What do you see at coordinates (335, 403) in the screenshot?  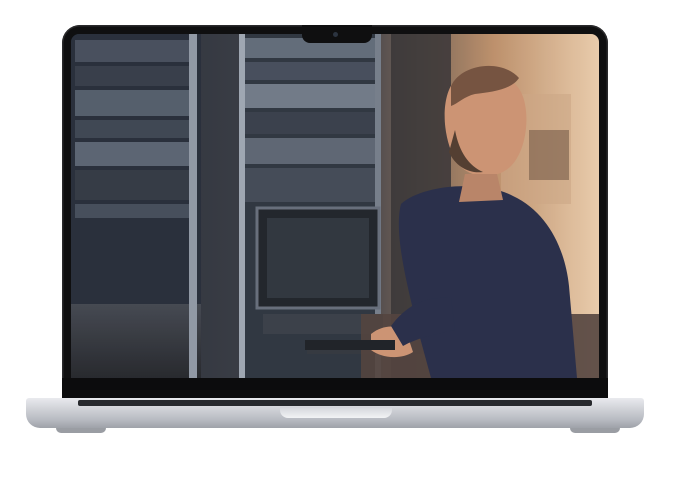 I see `keyboard-edge` at bounding box center [335, 403].